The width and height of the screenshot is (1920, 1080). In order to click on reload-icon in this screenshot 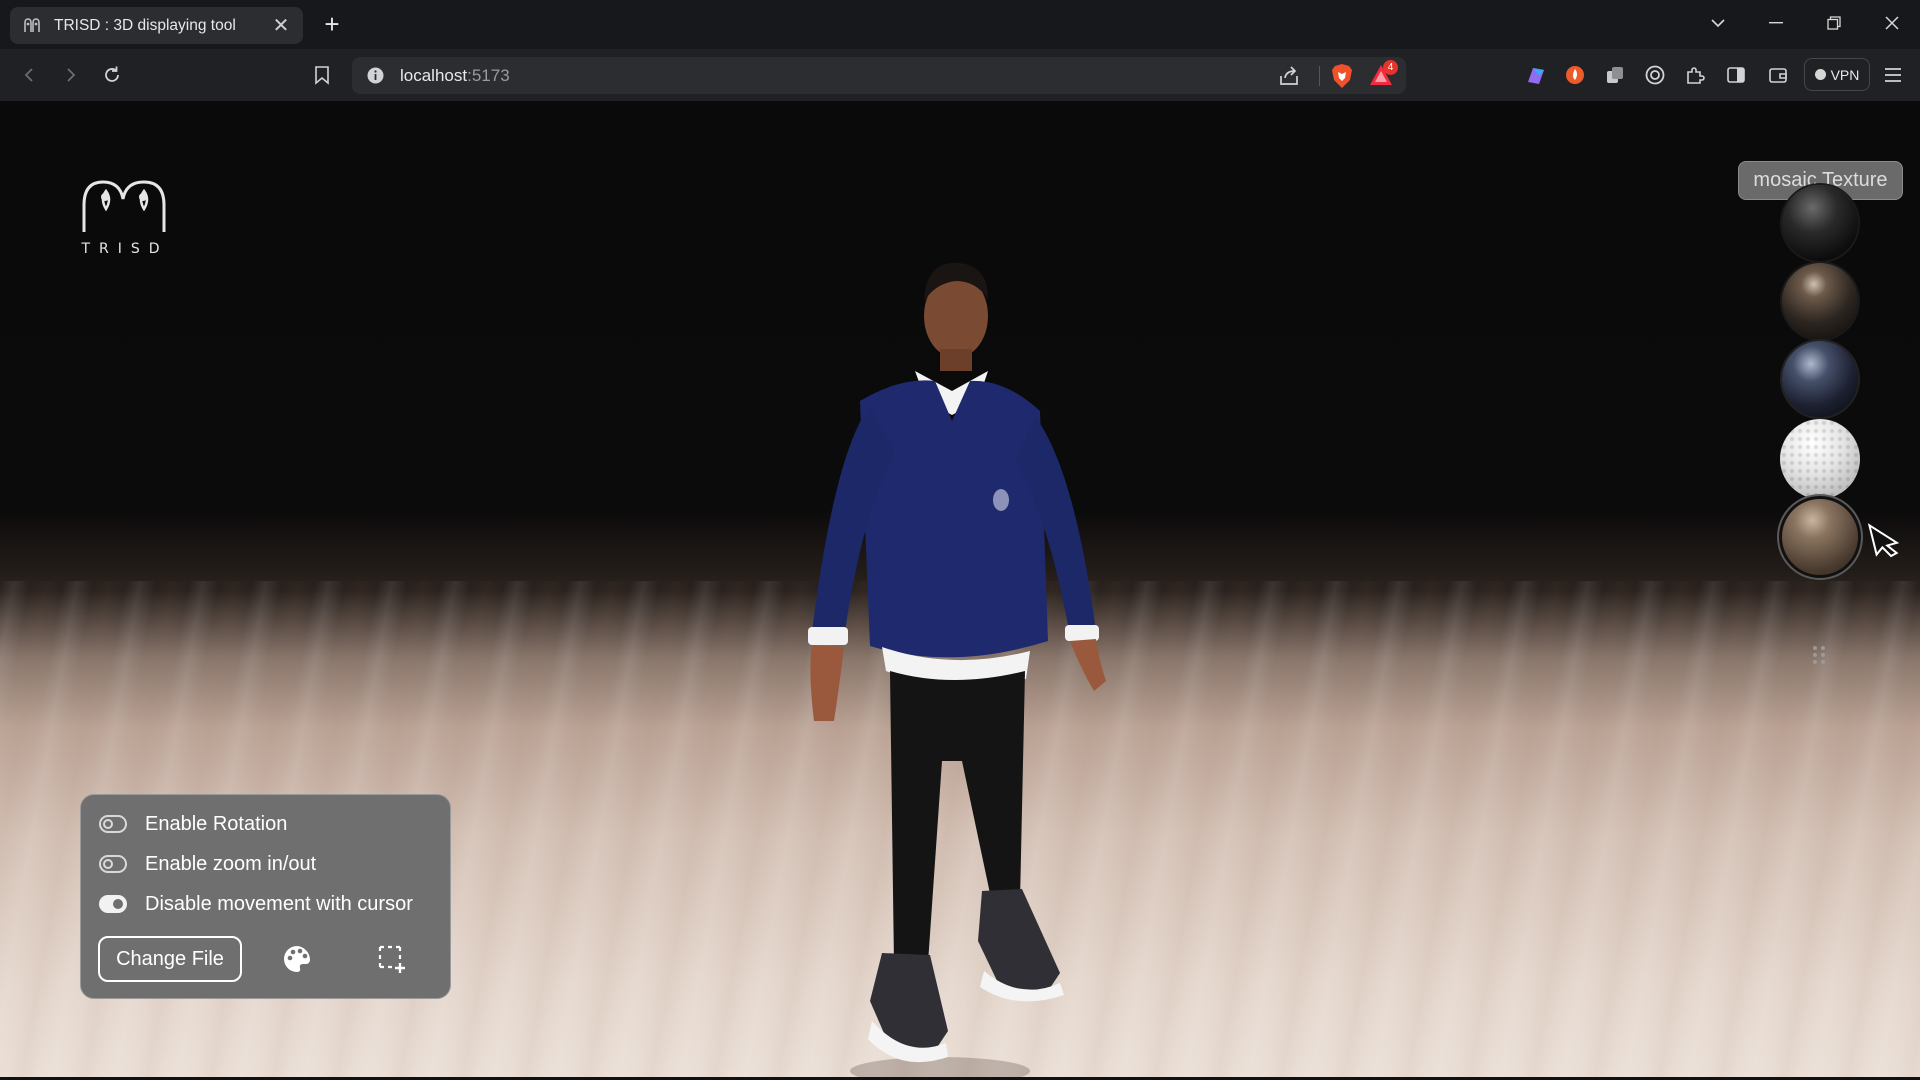, I will do `click(112, 75)`.